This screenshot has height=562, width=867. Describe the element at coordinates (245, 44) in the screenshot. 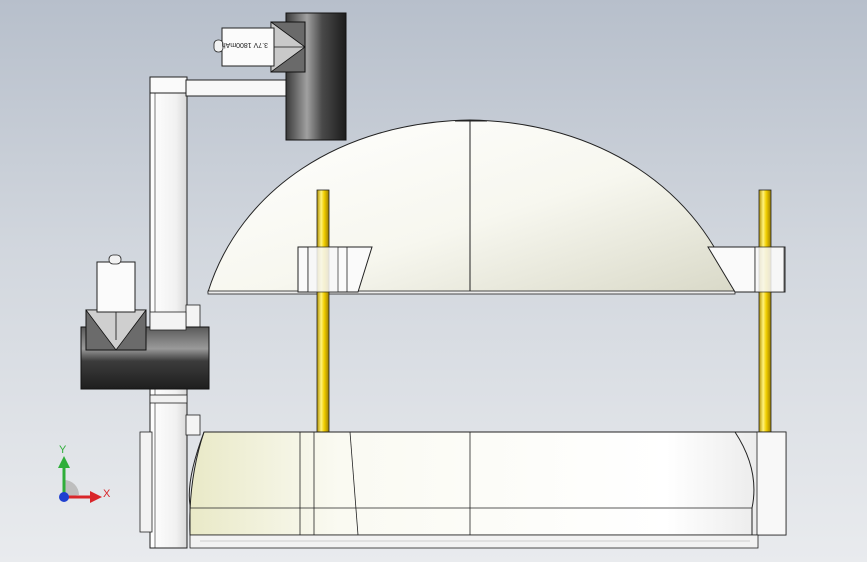

I see `battery-label: 3.7V 1800mAh` at that location.